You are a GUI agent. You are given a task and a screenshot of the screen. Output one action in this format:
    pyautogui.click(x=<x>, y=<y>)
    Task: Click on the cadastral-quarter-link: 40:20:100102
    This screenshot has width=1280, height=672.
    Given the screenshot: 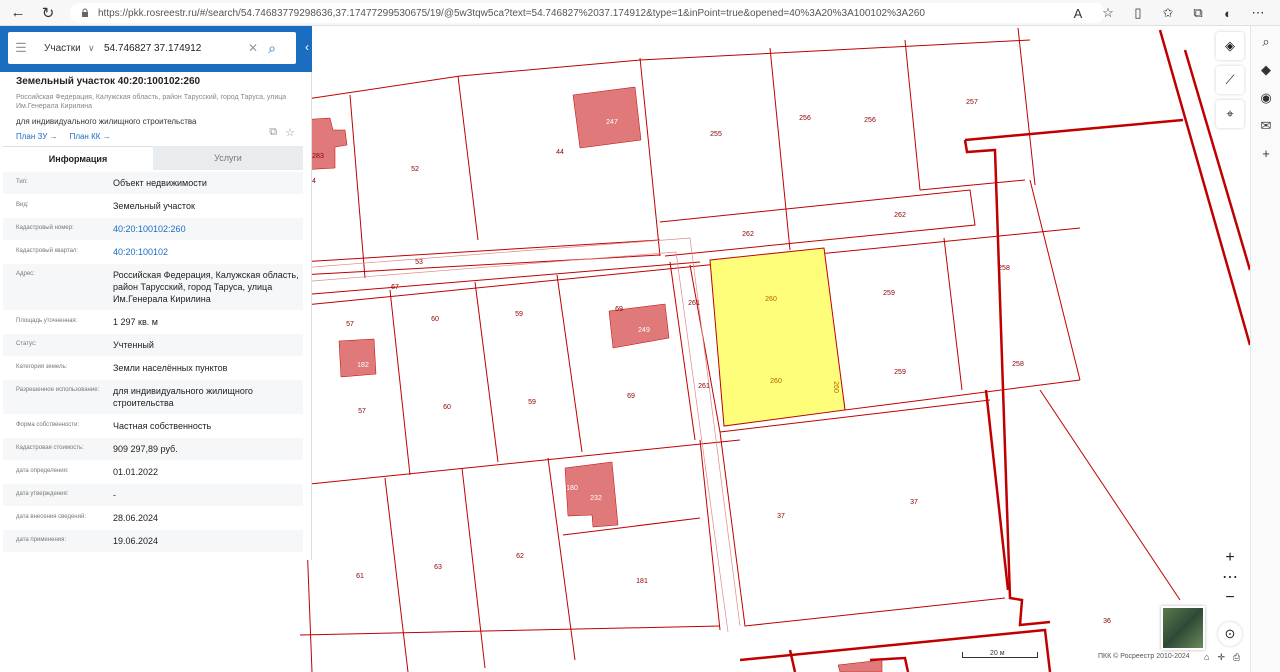 What is the action you would take?
    pyautogui.click(x=201, y=252)
    